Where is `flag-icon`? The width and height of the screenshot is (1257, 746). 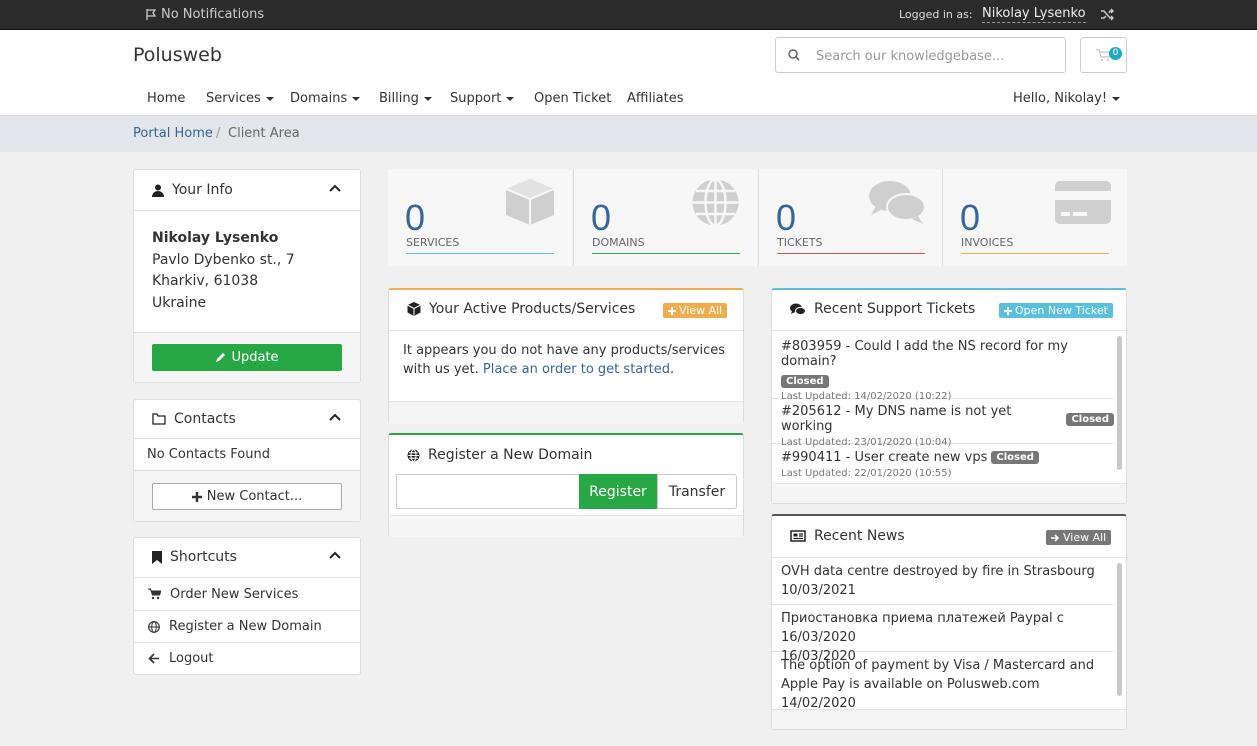
flag-icon is located at coordinates (151, 14).